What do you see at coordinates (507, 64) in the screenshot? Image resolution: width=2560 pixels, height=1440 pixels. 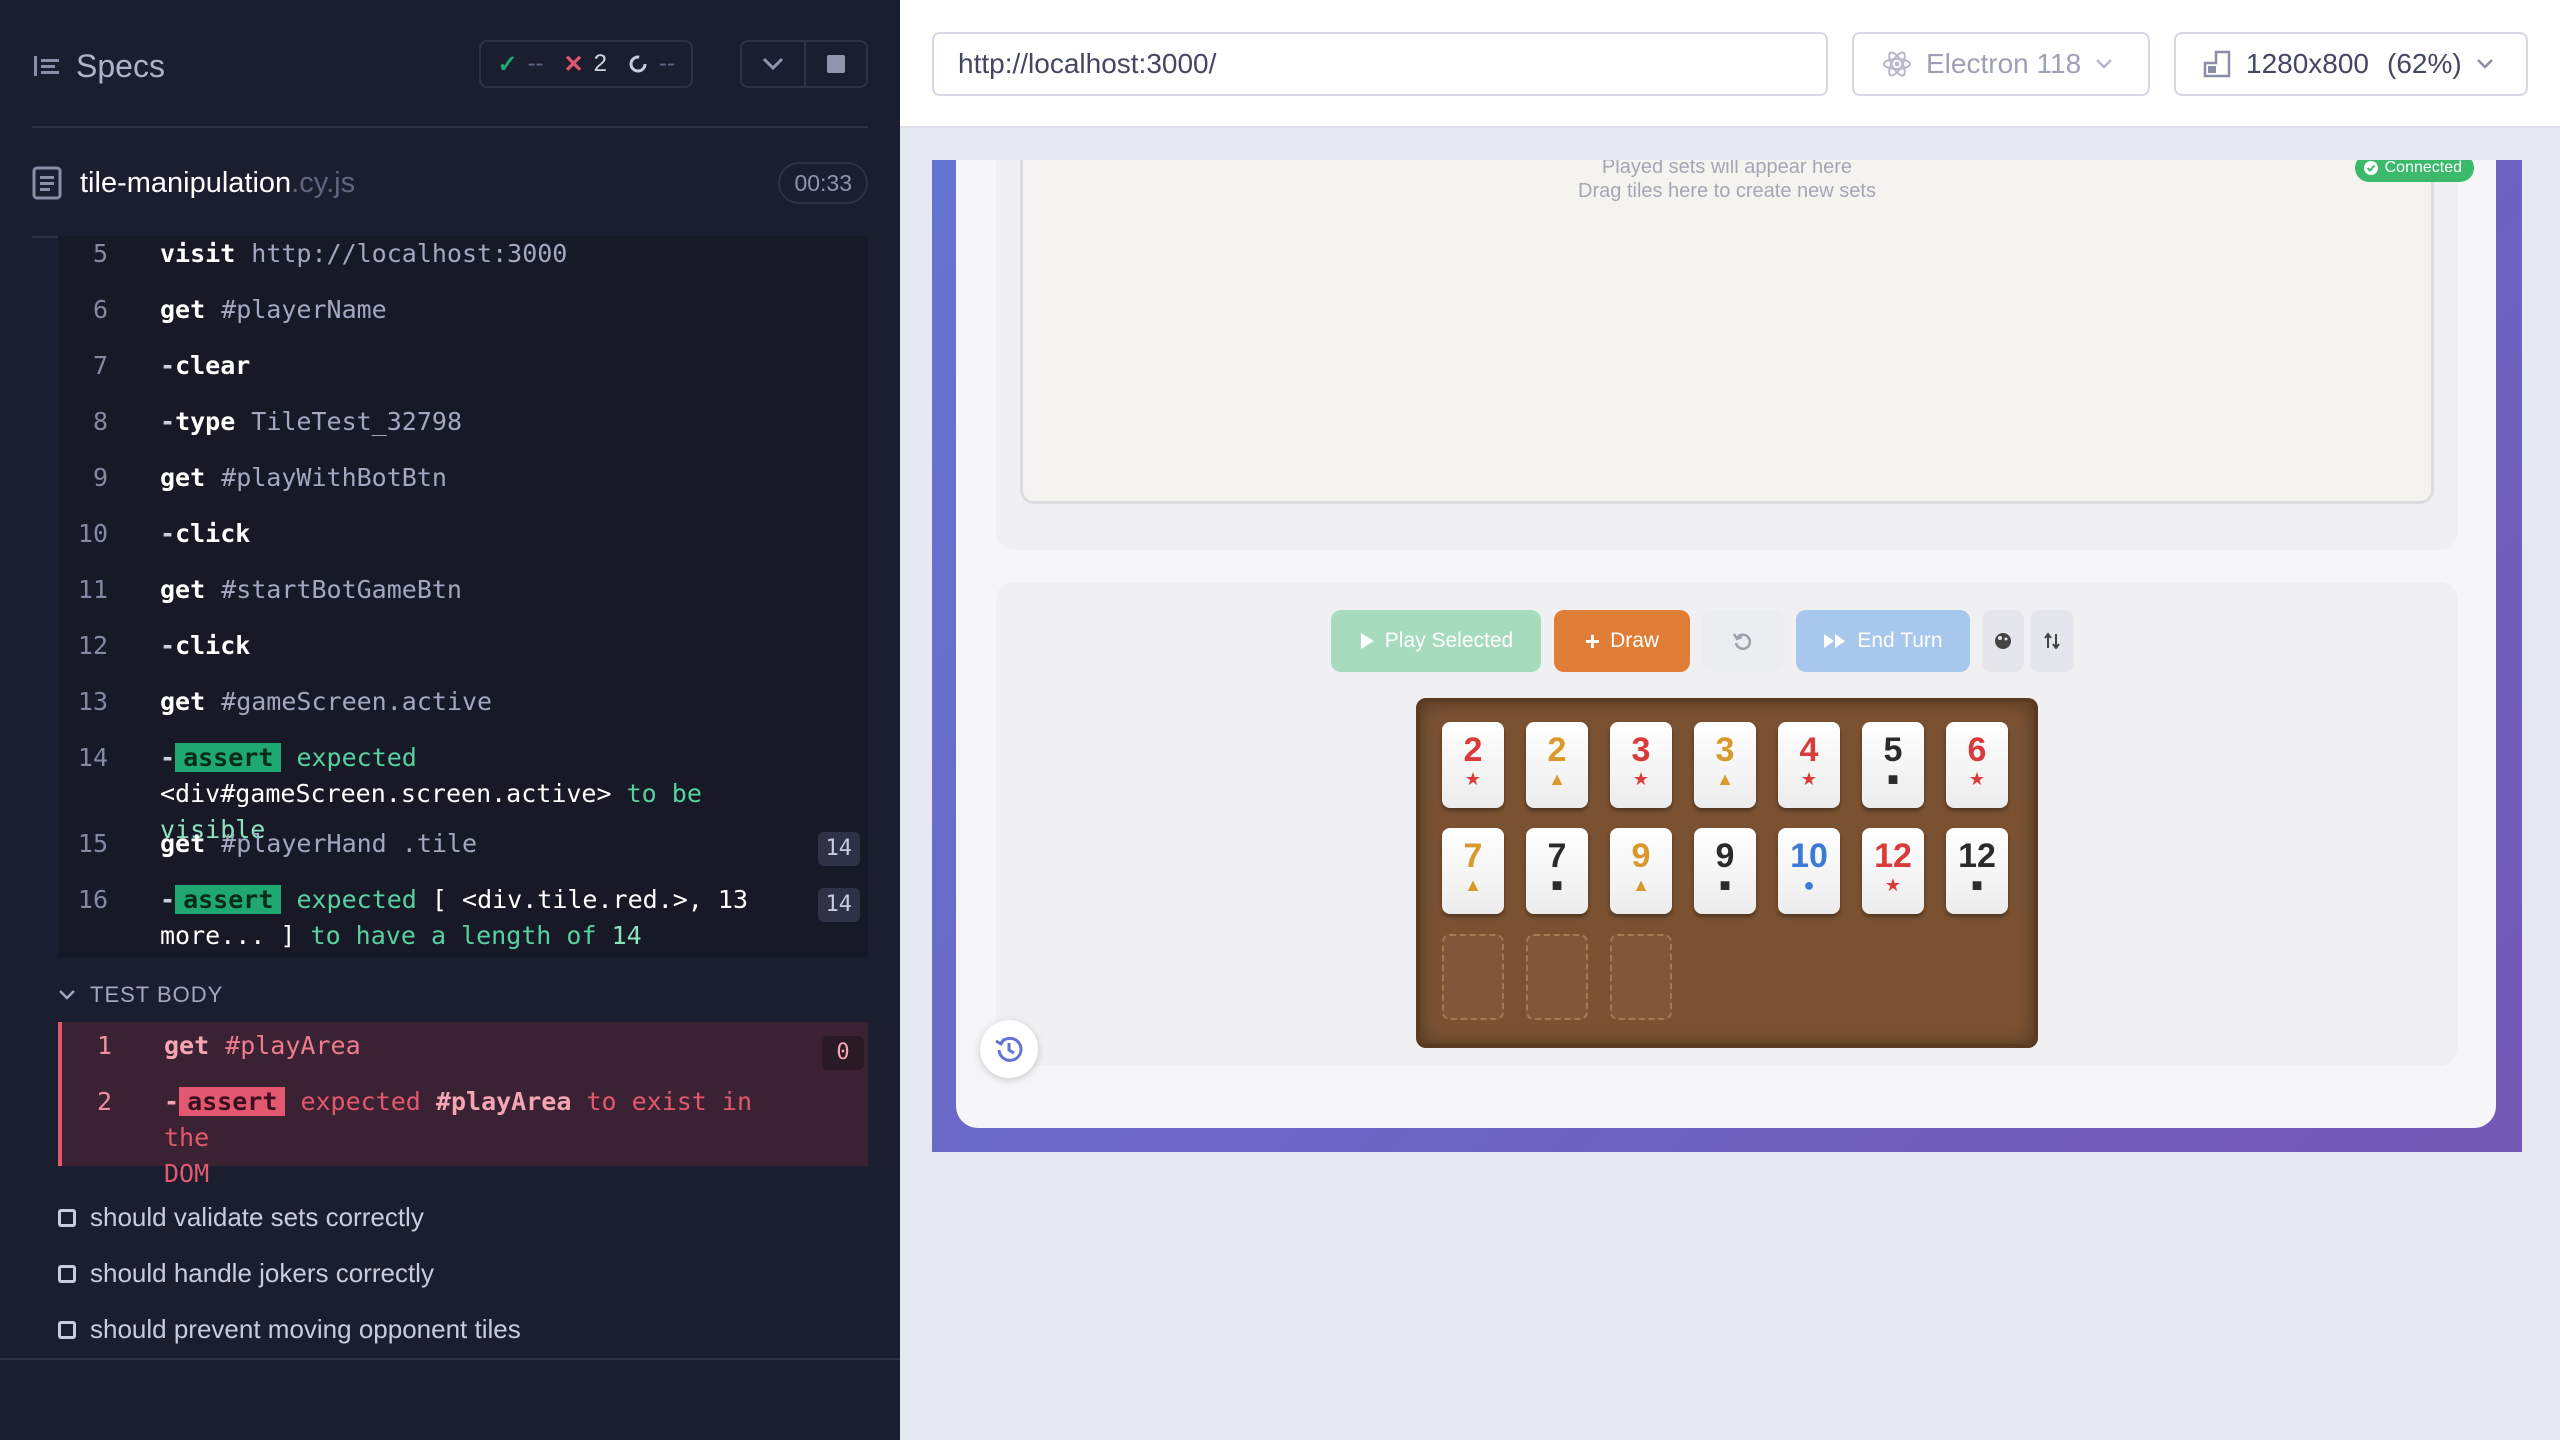 I see `check-icon: ✓` at bounding box center [507, 64].